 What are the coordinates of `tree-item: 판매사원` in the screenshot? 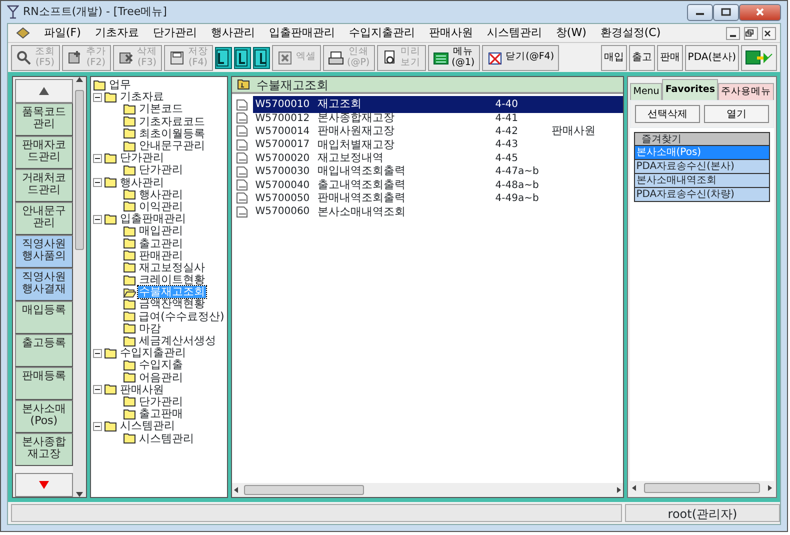 It's located at (141, 390).